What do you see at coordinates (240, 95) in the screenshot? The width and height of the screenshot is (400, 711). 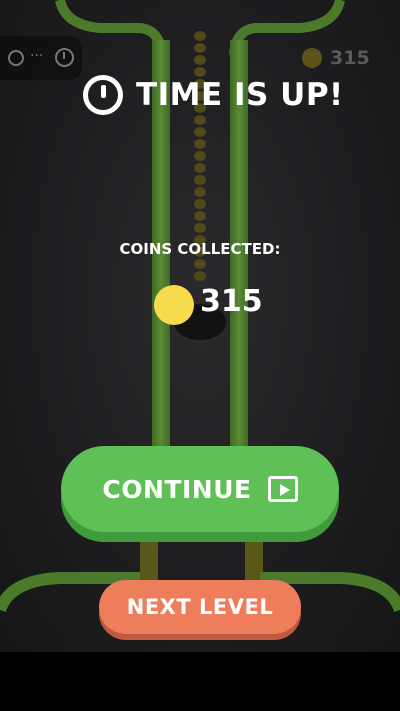 I see `dialog-title: TIME IS UP!` at bounding box center [240, 95].